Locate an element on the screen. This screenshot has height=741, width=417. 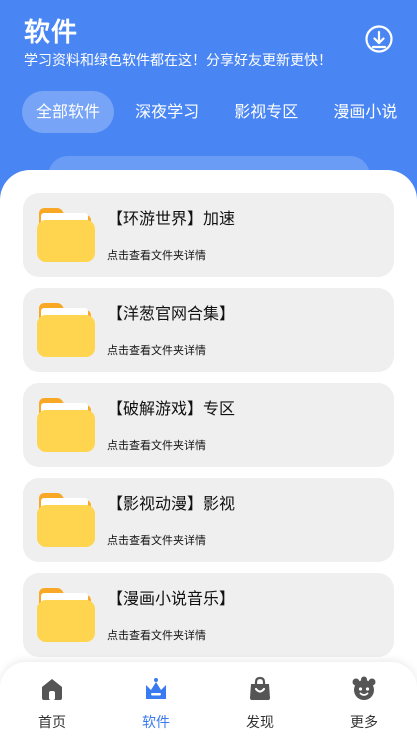
folder-card: 【环游世界】加速 点击查看文件夹详情 is located at coordinates (208, 235).